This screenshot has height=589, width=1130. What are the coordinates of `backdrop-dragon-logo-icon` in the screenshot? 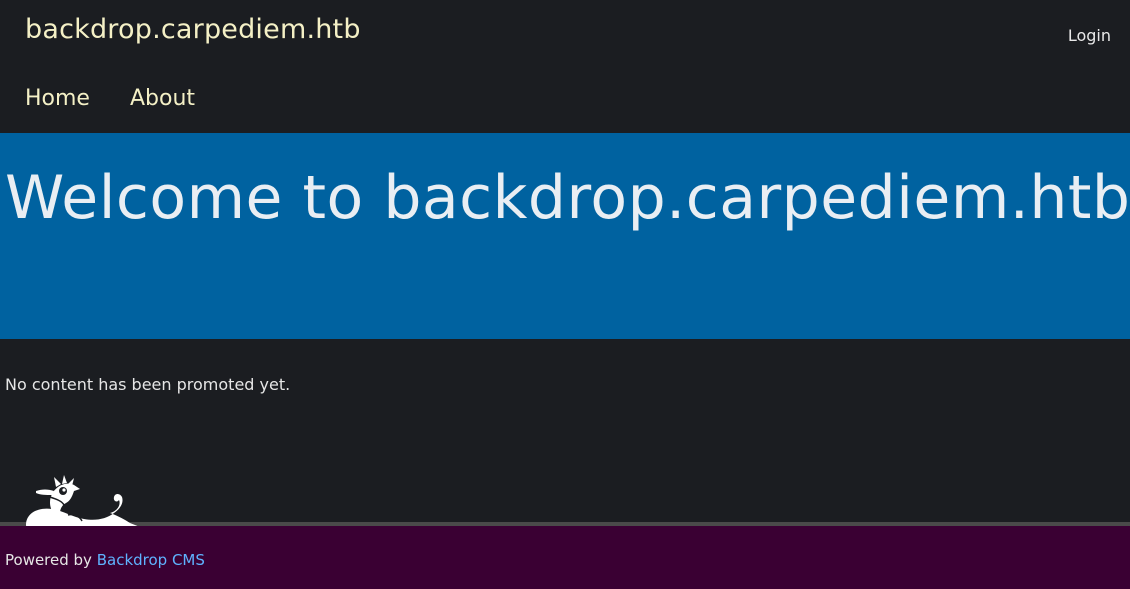 It's located at (83, 504).